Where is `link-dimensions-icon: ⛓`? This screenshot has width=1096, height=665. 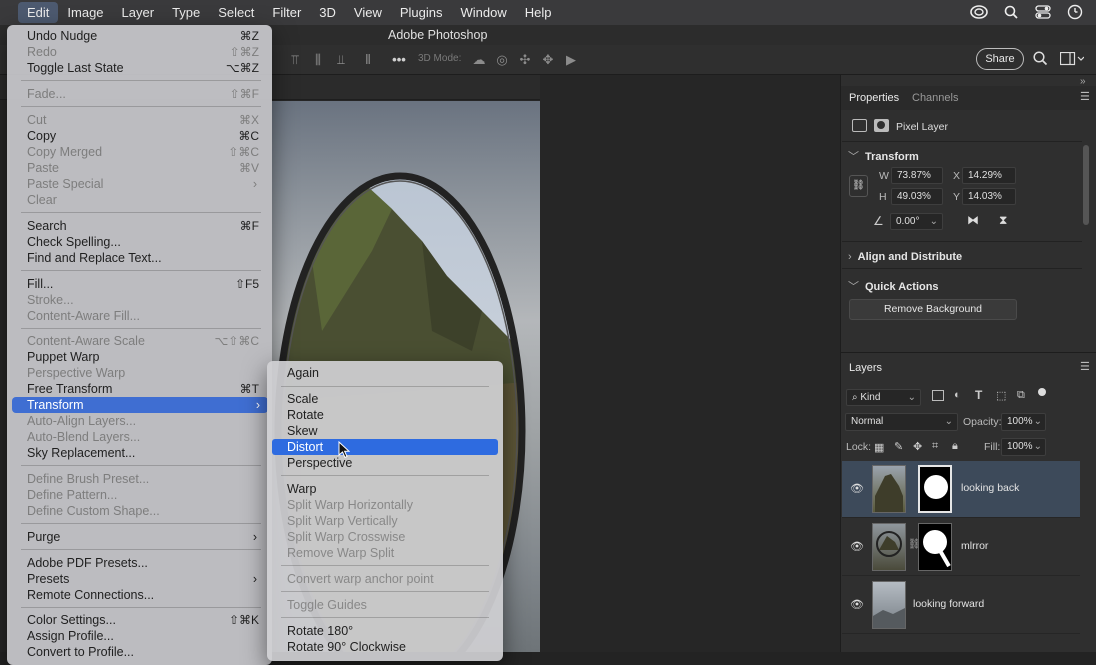
link-dimensions-icon: ⛓ is located at coordinates (858, 186).